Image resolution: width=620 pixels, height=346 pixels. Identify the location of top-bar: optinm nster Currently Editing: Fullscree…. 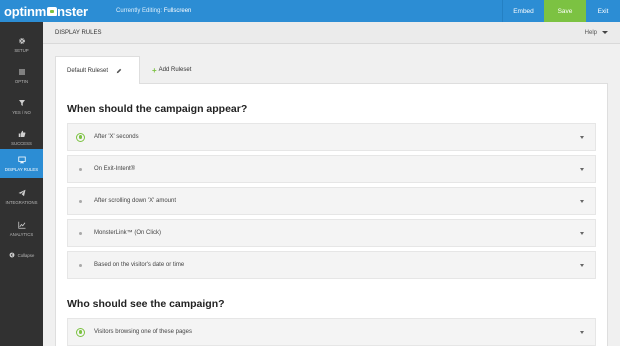
(310, 11).